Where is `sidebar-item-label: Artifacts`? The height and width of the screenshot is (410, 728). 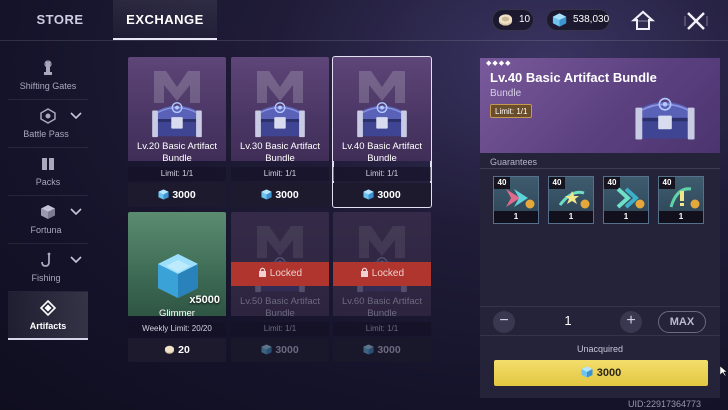
sidebar-item-label: Artifacts is located at coordinates (48, 326).